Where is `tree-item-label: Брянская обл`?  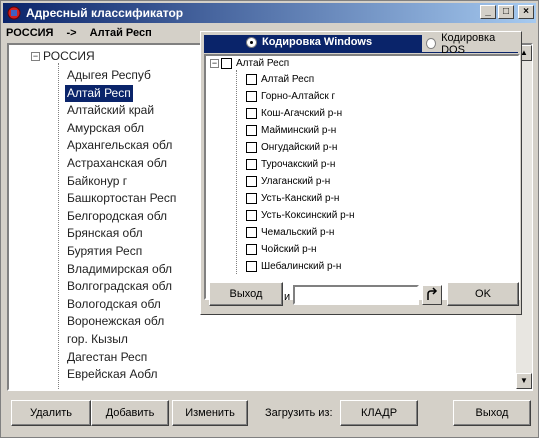 tree-item-label: Брянская обл is located at coordinates (121, 234).